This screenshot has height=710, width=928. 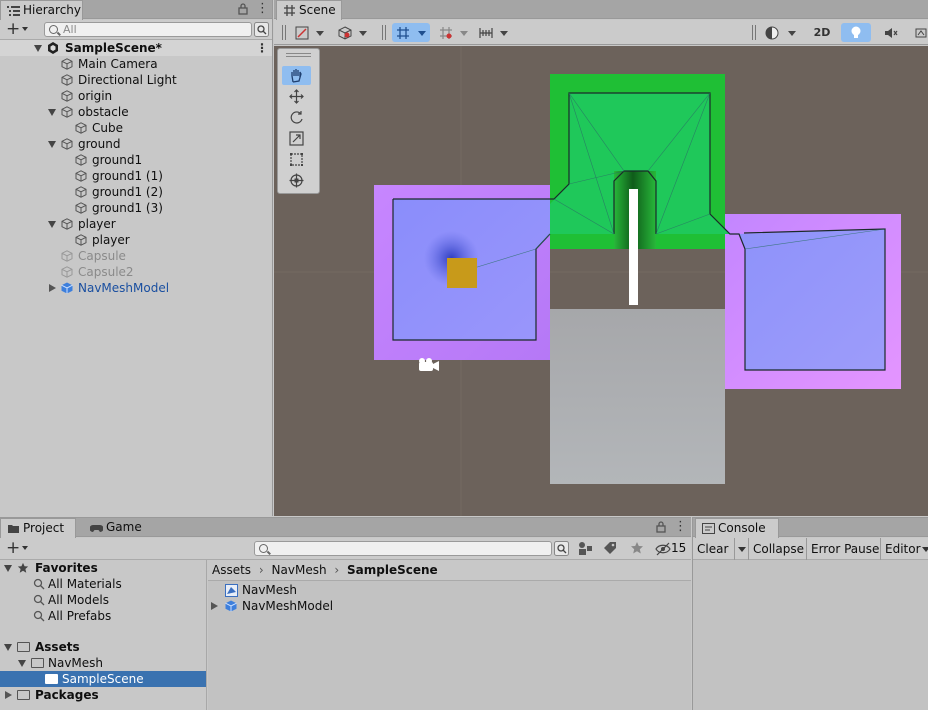 I want to click on tab-hierarchy: Hierarchy, so click(x=41, y=10).